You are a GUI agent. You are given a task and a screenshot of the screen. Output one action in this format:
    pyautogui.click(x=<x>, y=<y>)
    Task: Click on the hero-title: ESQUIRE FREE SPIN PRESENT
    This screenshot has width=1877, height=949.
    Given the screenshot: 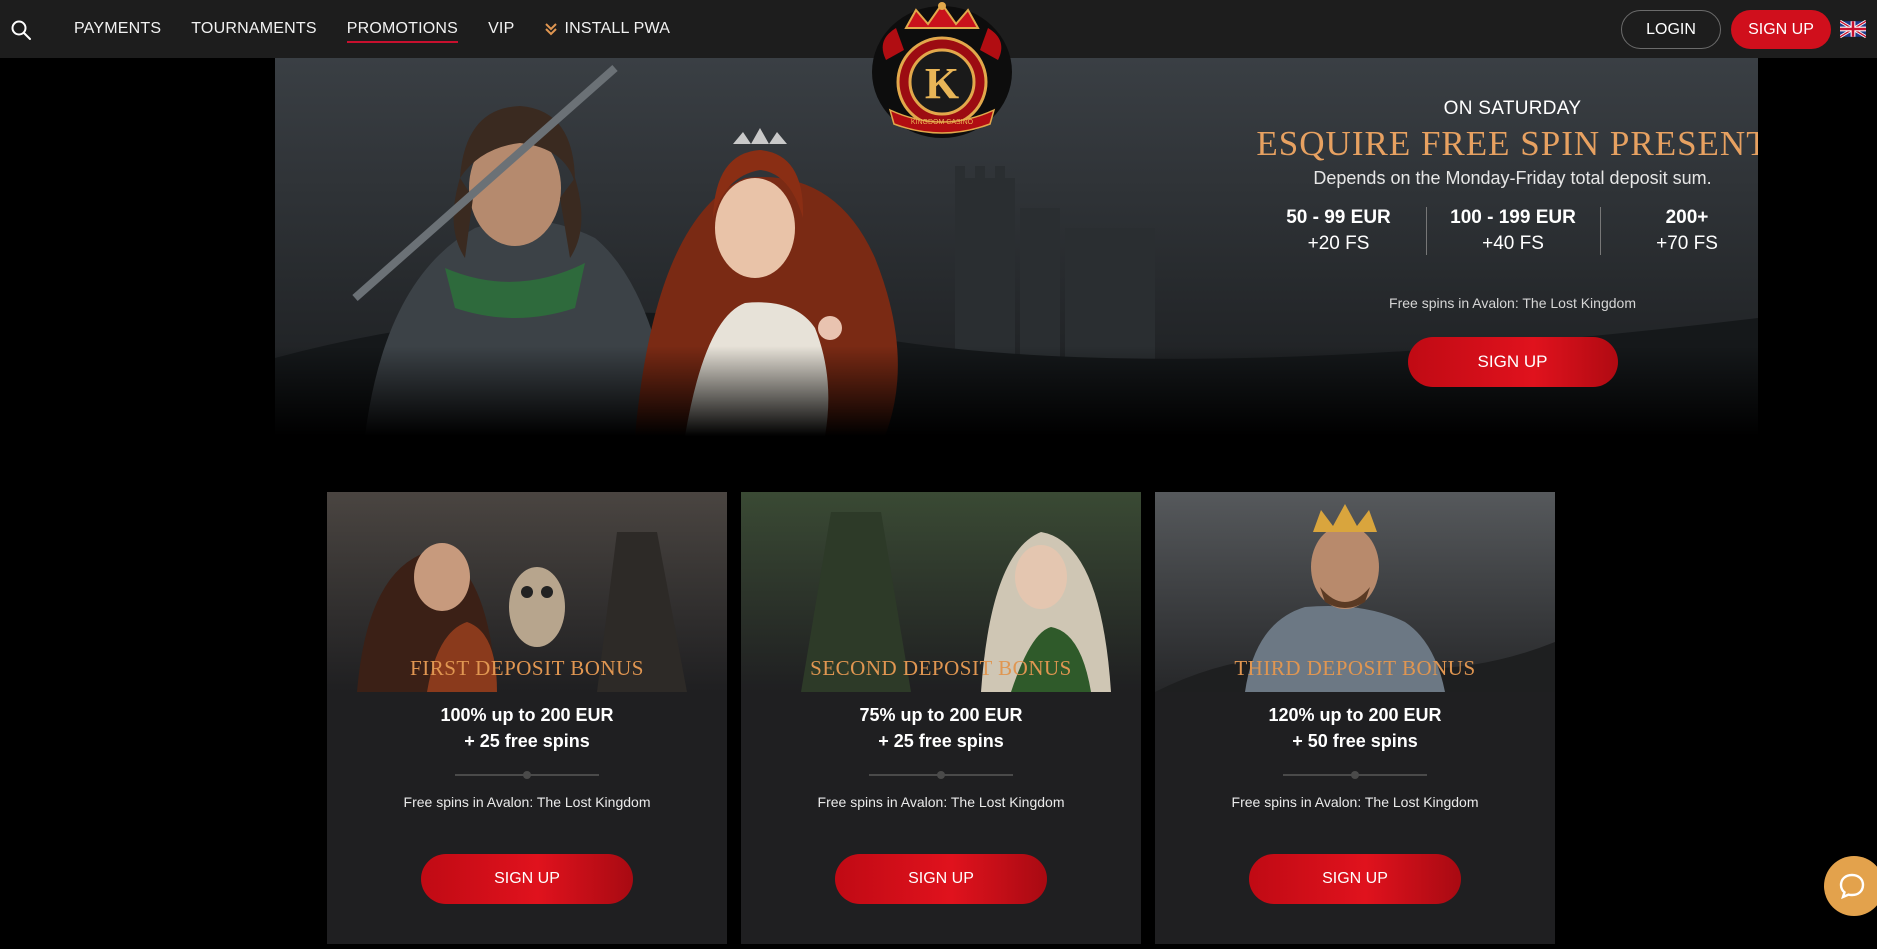 What is the action you would take?
    pyautogui.click(x=1507, y=143)
    